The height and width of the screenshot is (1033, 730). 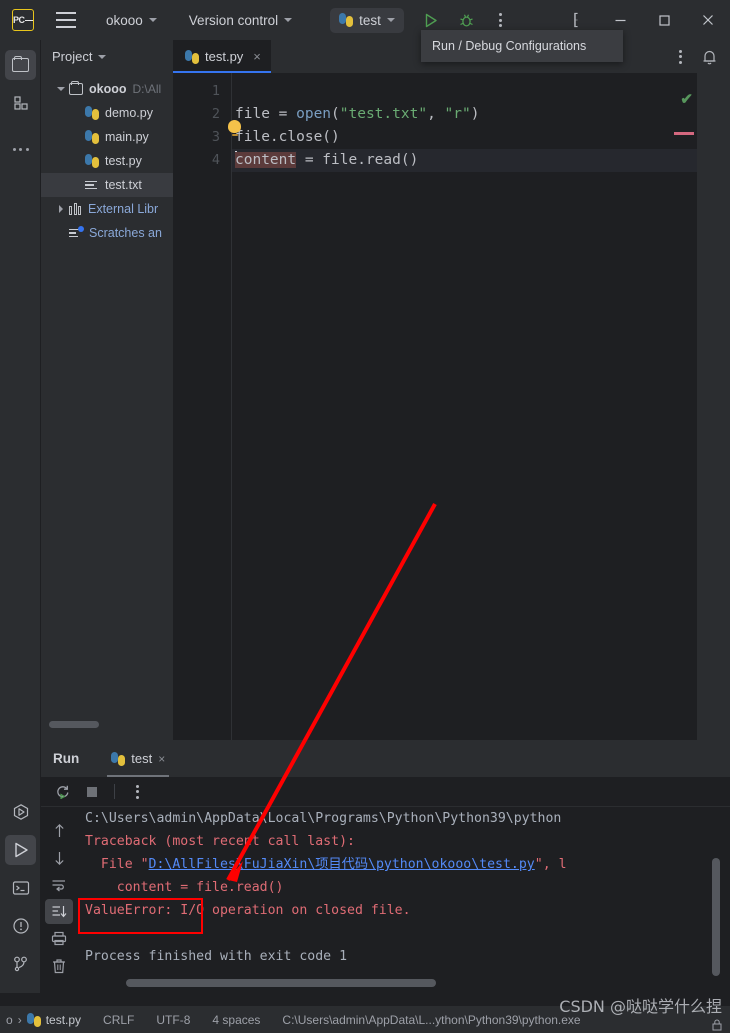 I want to click on tree-item-demo-py: demo.py, so click(x=107, y=113).